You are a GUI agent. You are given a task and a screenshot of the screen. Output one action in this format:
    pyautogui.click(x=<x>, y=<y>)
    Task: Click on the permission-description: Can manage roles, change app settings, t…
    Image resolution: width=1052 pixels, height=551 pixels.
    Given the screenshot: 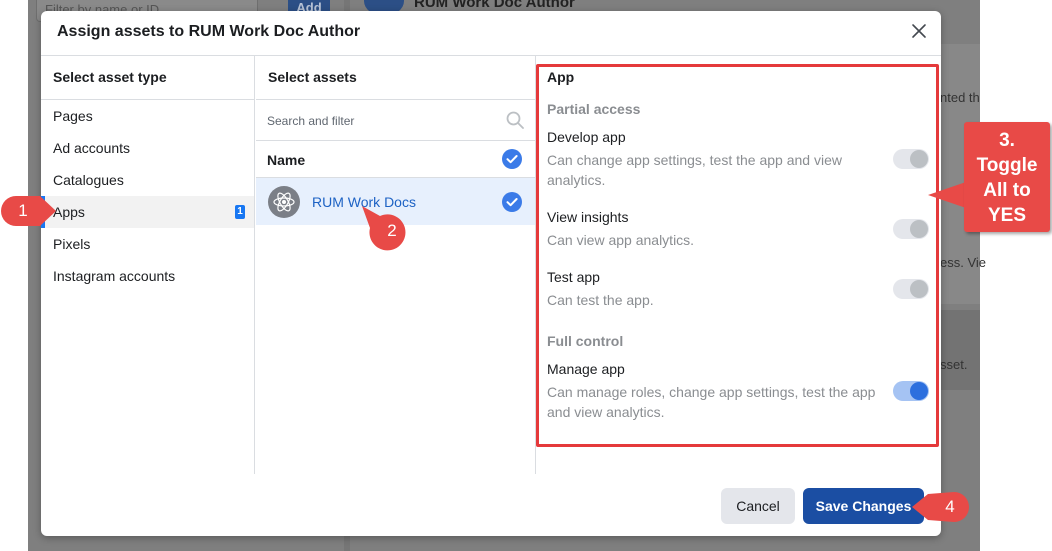 What is the action you would take?
    pyautogui.click(x=711, y=402)
    